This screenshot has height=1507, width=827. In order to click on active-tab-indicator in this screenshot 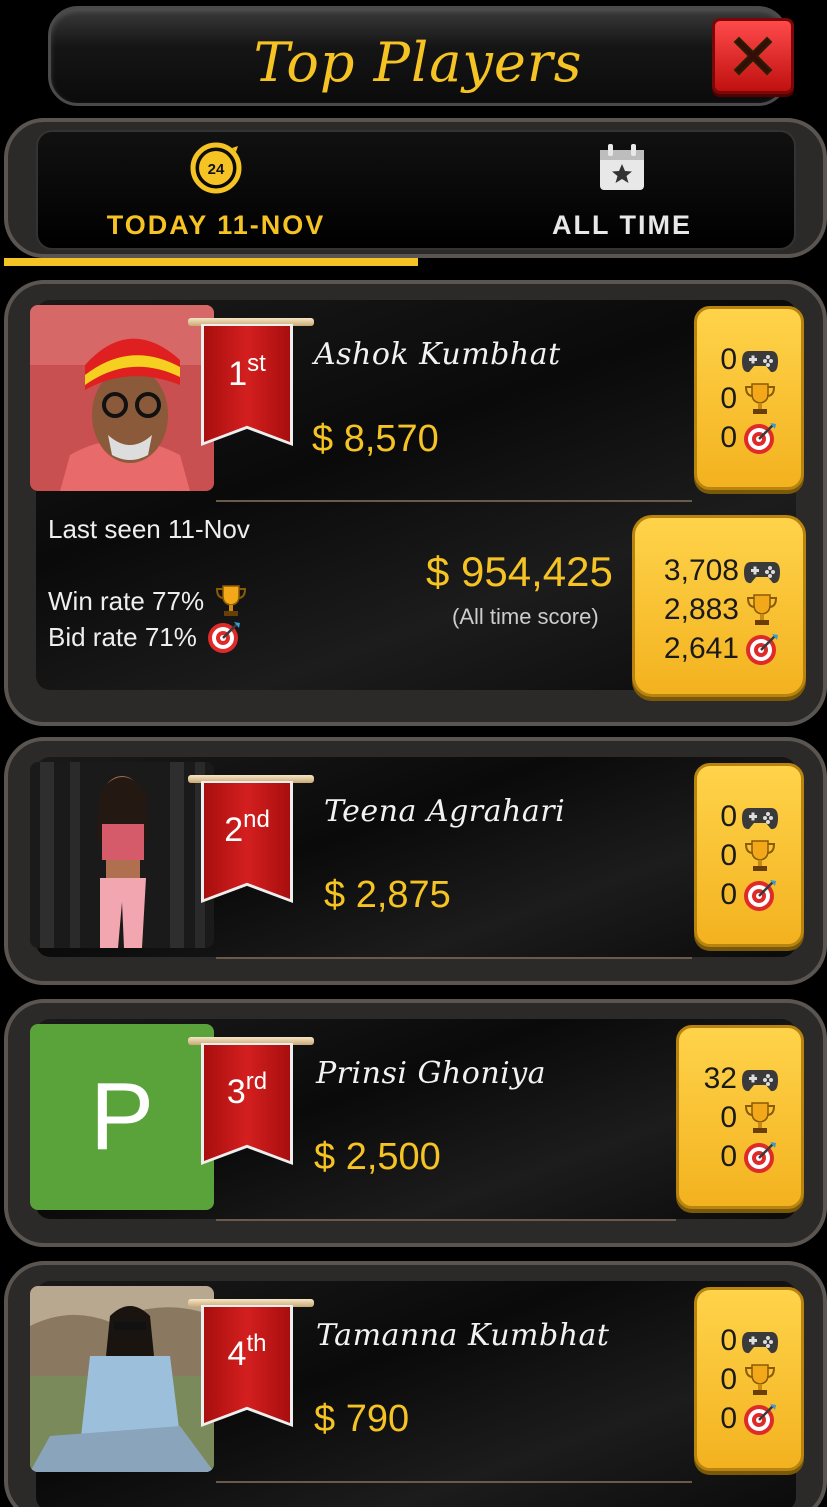, I will do `click(211, 262)`.